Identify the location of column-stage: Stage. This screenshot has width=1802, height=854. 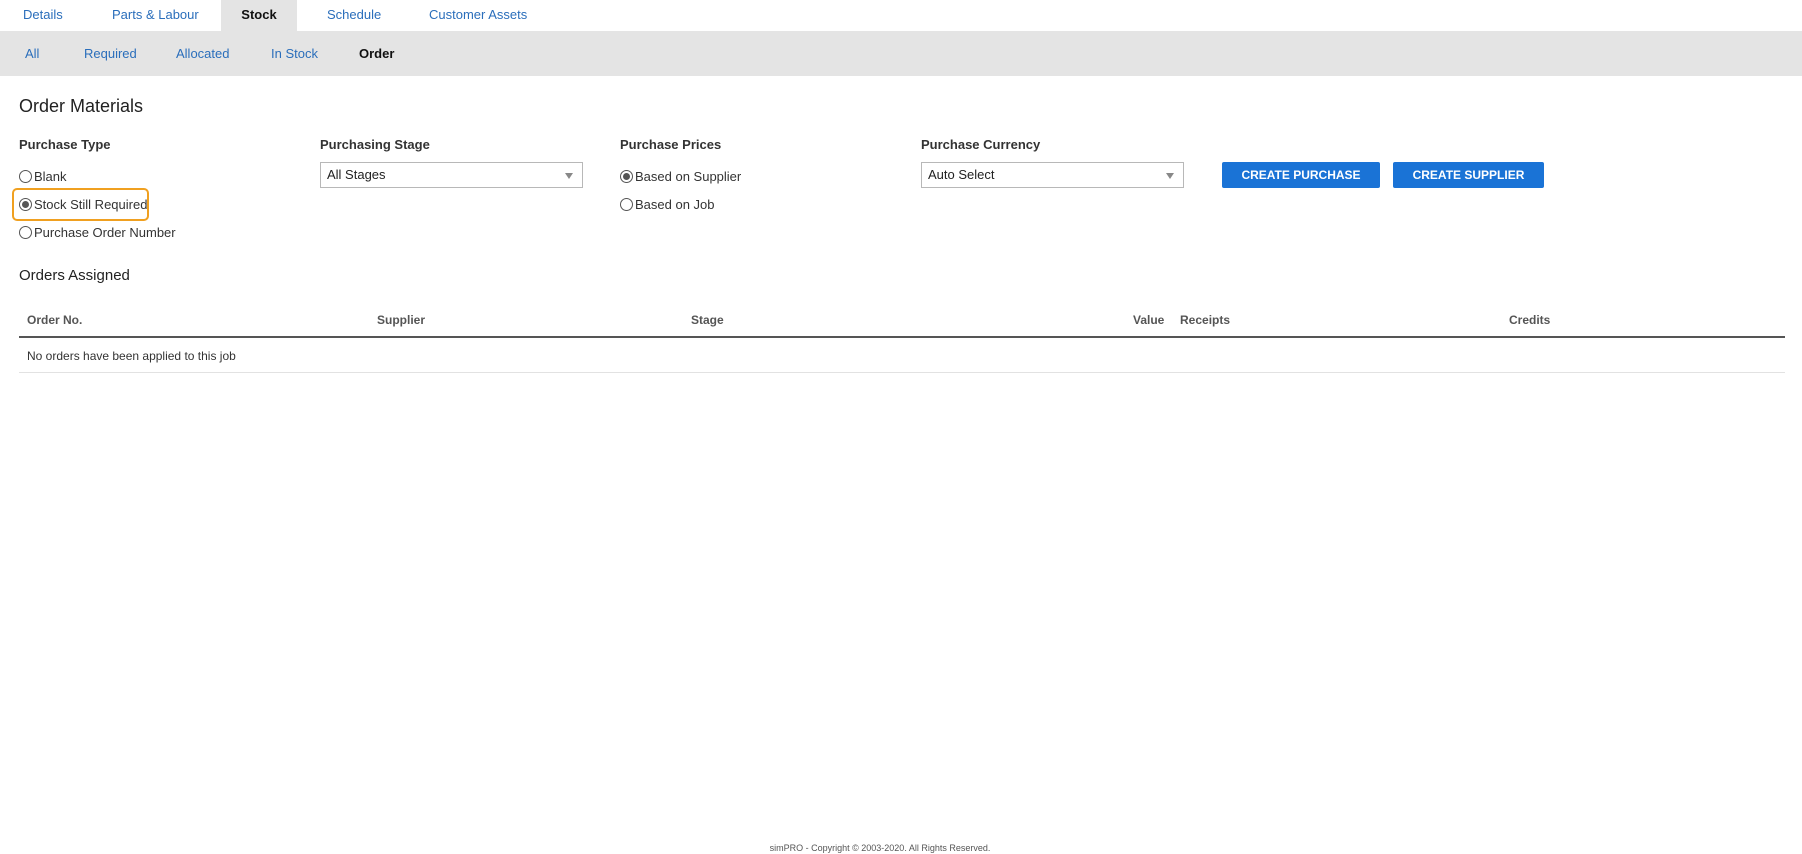
(707, 321).